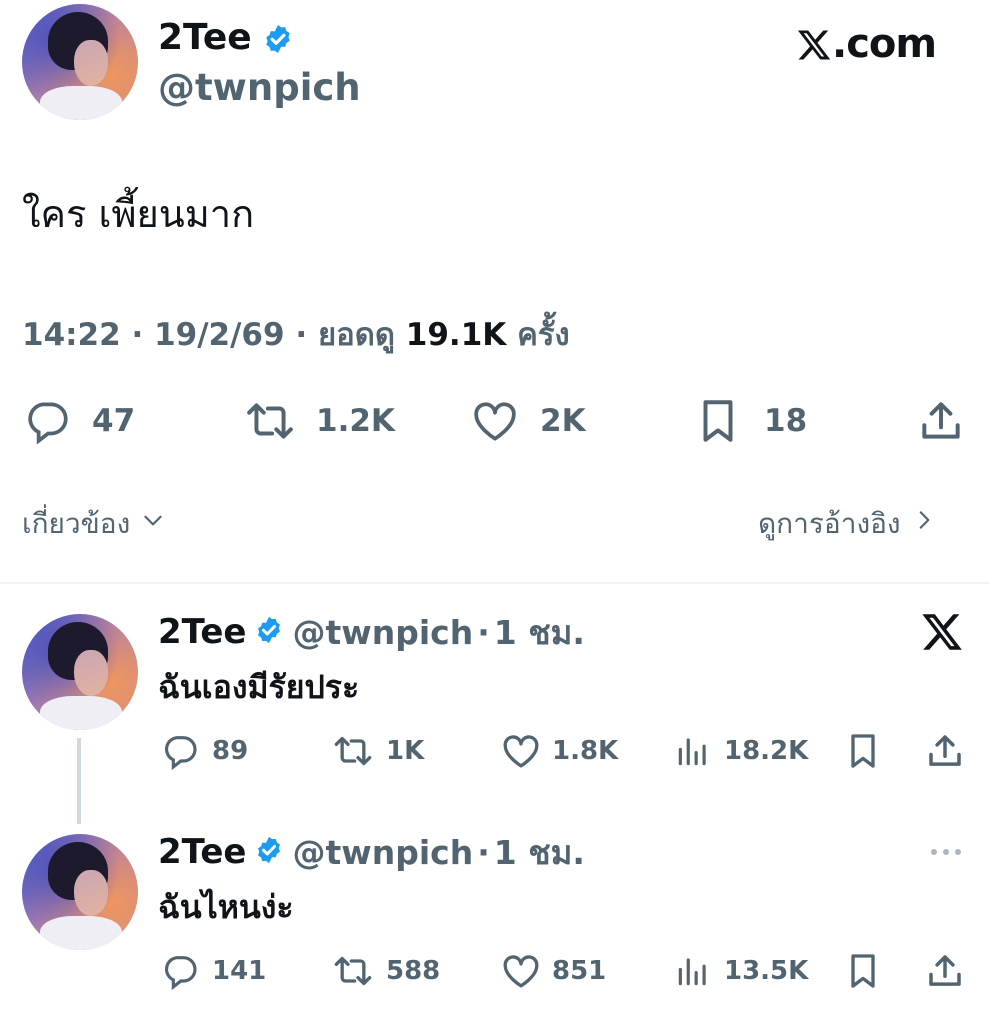  What do you see at coordinates (786, 421) in the screenshot?
I see `bookmark-count: 18` at bounding box center [786, 421].